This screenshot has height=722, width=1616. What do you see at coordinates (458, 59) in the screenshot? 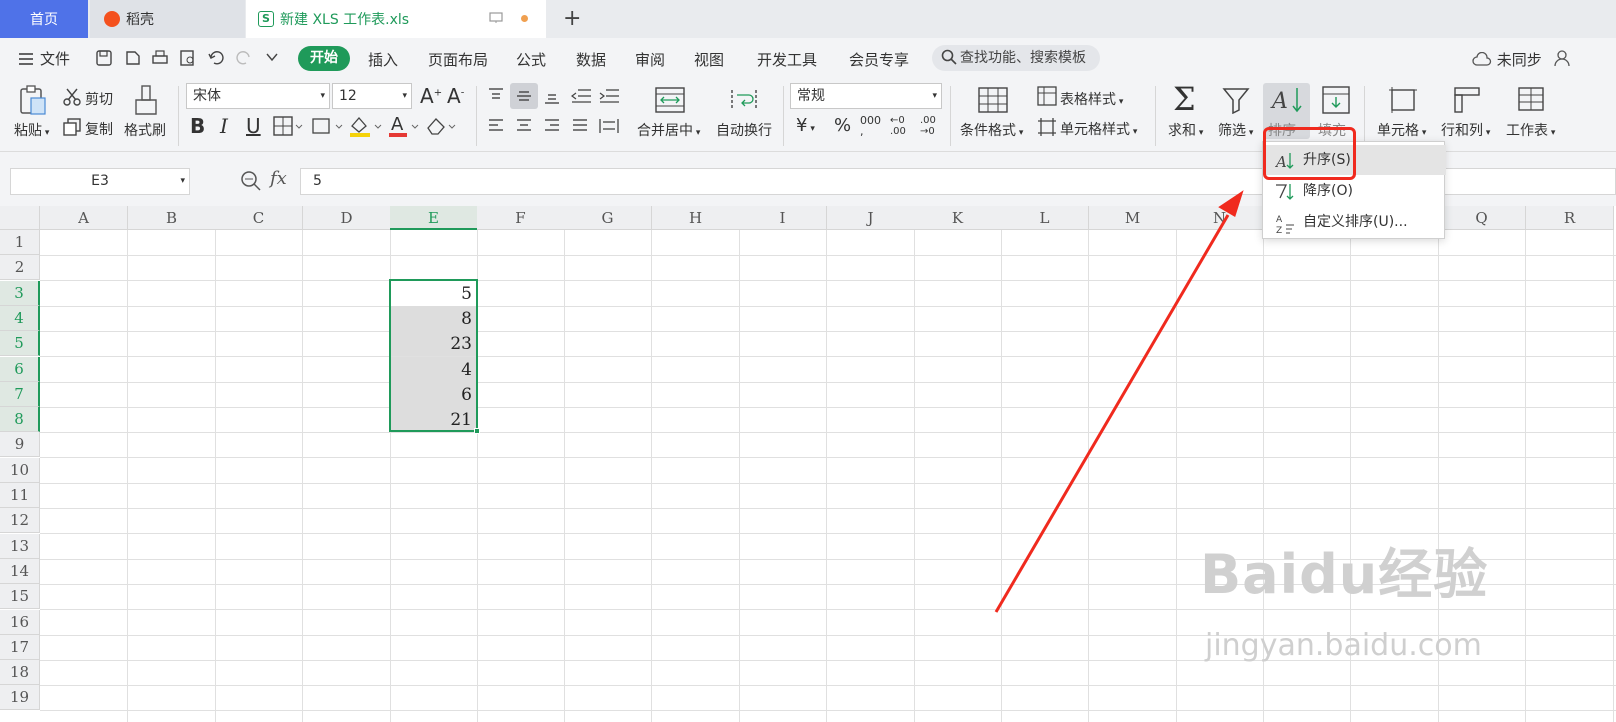
I see `menu-page-layout: 页面布局` at bounding box center [458, 59].